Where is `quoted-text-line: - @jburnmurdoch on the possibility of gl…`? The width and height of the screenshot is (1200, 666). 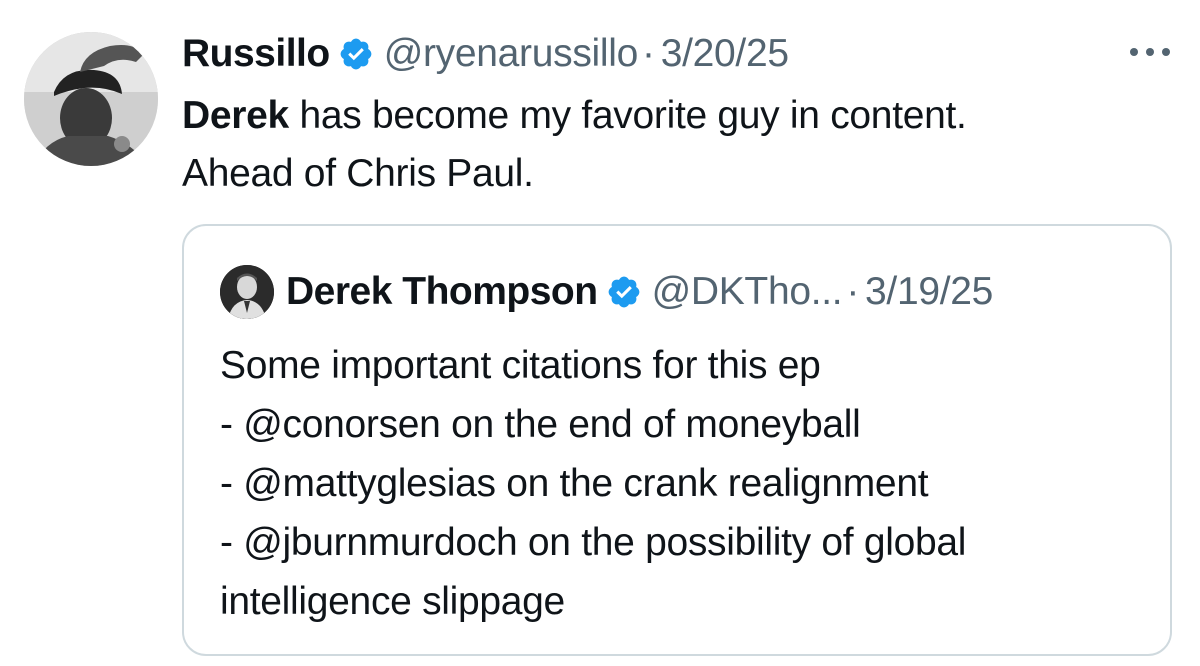 quoted-text-line: - @jburnmurdoch on the possibility of gl… is located at coordinates (593, 542).